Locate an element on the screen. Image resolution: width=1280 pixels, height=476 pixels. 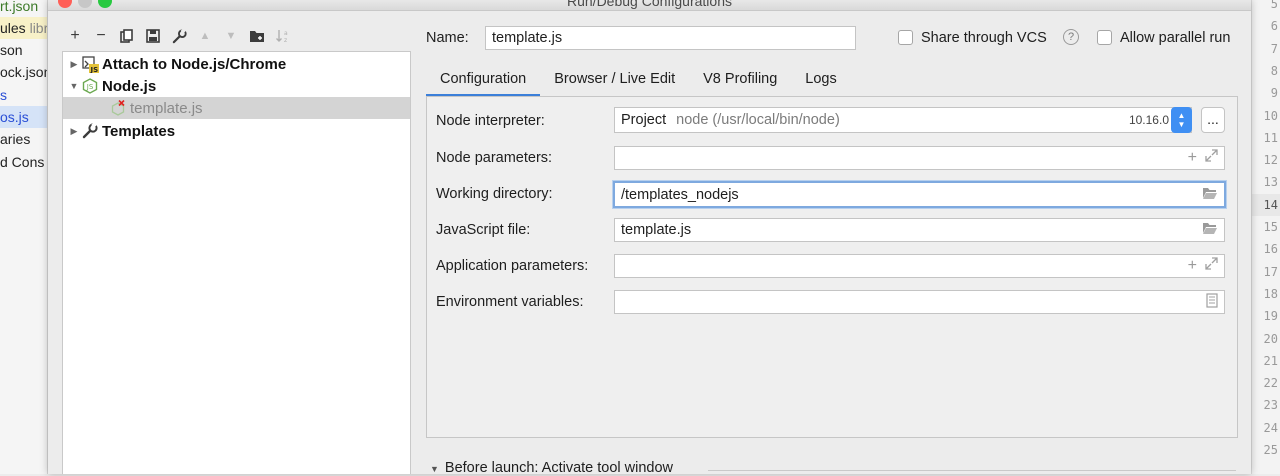
working-directory-label: Working directory: is located at coordinates (494, 194).